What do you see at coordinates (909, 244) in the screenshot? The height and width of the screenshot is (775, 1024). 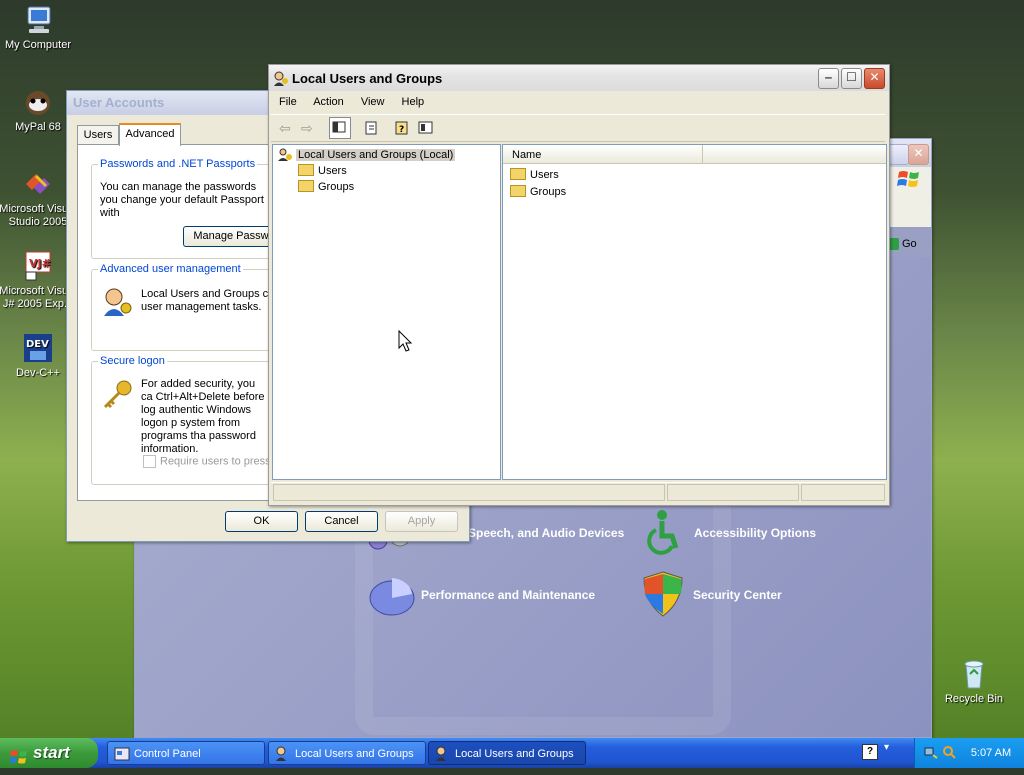 I see `go-label: Go` at bounding box center [909, 244].